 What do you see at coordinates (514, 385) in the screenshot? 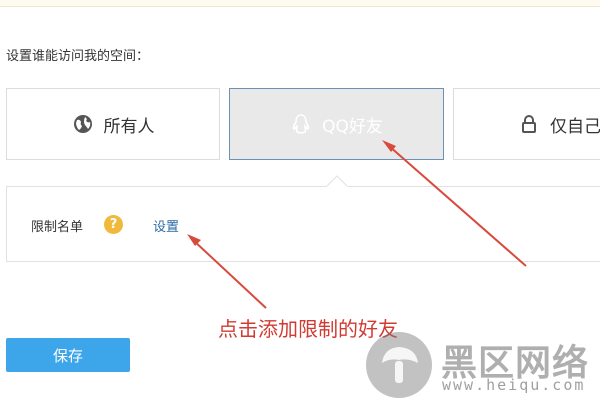
I see `watermark-url: www.heiqu.com` at bounding box center [514, 385].